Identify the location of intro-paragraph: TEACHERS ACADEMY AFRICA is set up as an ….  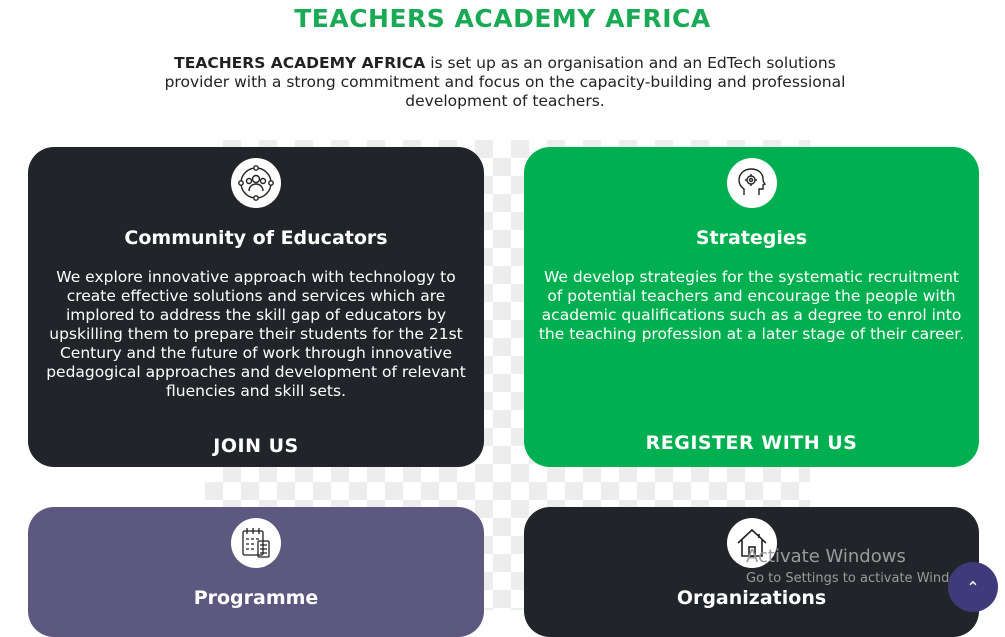
(505, 82).